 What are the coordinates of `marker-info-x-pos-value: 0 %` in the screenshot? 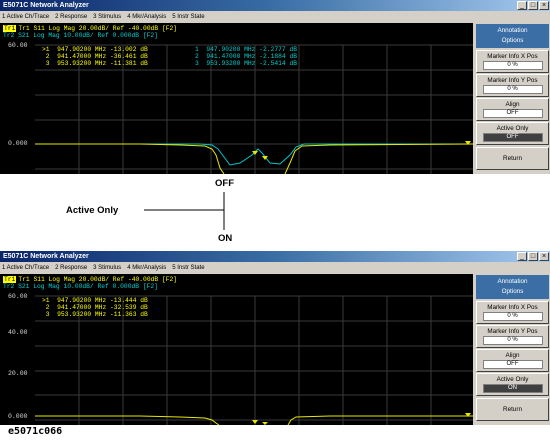 It's located at (512, 316).